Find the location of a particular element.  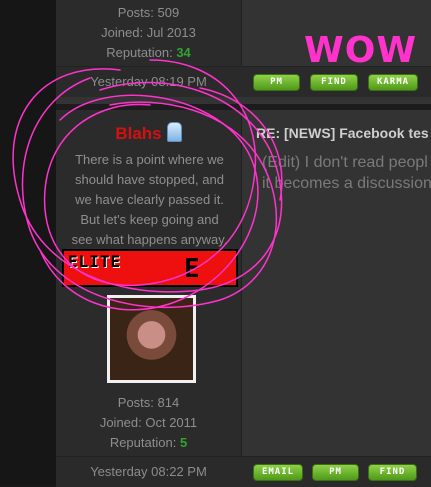

signature-line: should have stopped, and is located at coordinates (149, 179).